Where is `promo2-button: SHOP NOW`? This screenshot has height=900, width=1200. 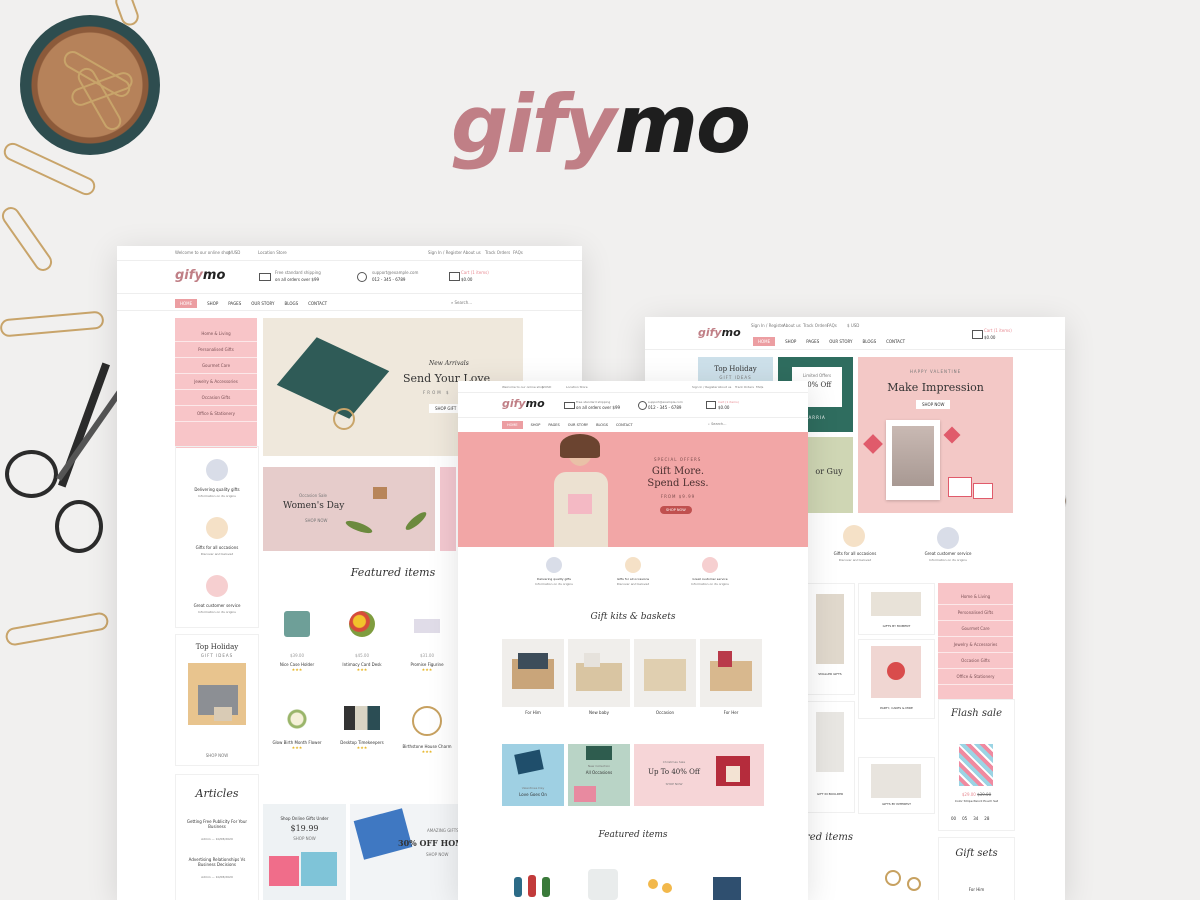
promo2-button: SHOP NOW is located at coordinates (437, 854).